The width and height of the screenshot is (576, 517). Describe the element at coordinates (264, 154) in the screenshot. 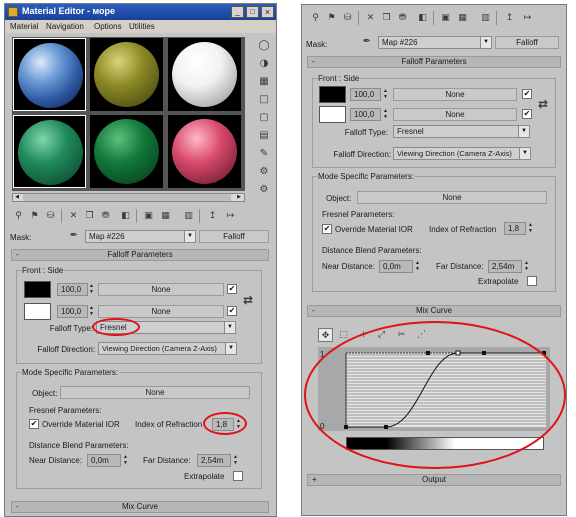

I see `options-icon: ✎` at that location.